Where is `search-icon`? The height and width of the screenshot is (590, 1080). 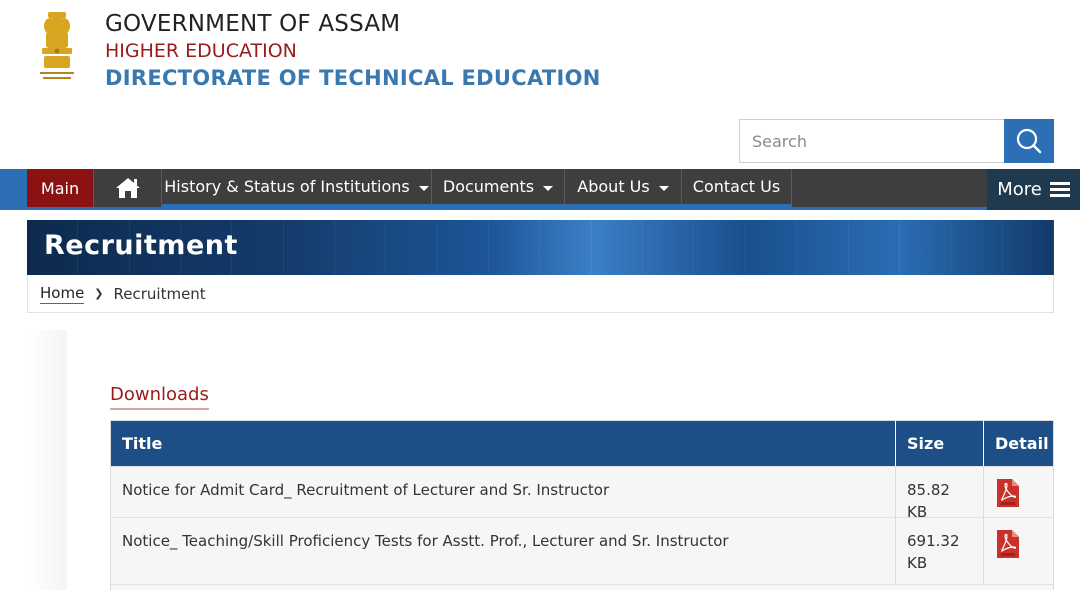
search-icon is located at coordinates (1029, 141).